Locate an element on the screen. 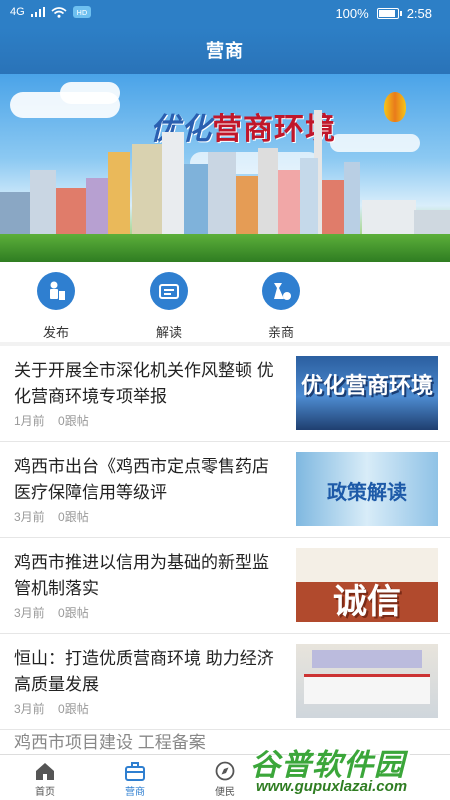 The width and height of the screenshot is (450, 800). interpret-icon is located at coordinates (169, 291).